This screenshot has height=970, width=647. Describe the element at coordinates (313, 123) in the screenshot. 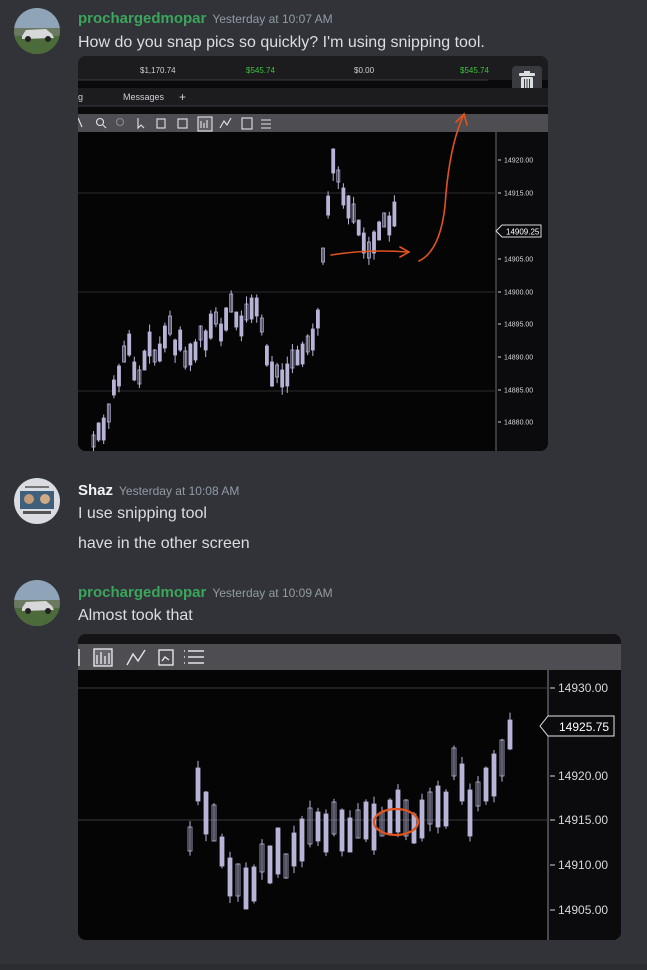

I see `chart-toolbar` at that location.